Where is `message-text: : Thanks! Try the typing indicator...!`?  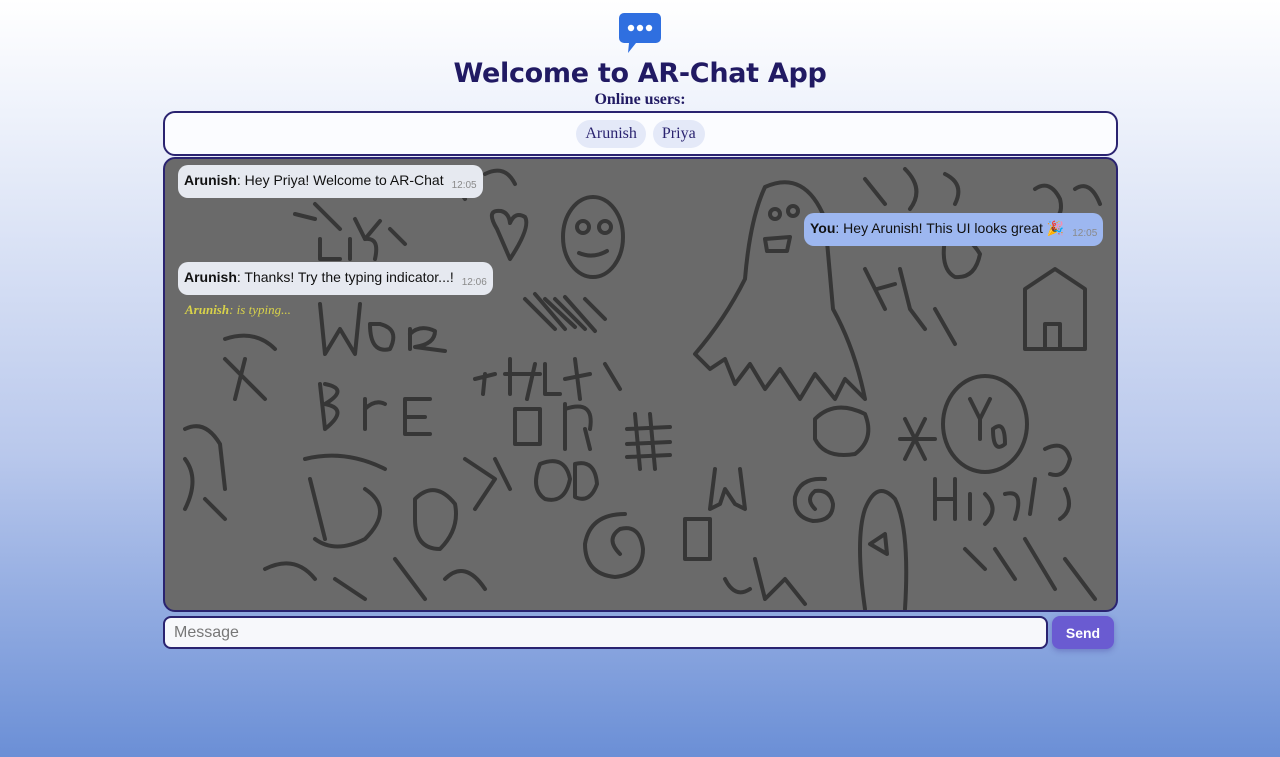
message-text: : Thanks! Try the typing indicator...! is located at coordinates (345, 277).